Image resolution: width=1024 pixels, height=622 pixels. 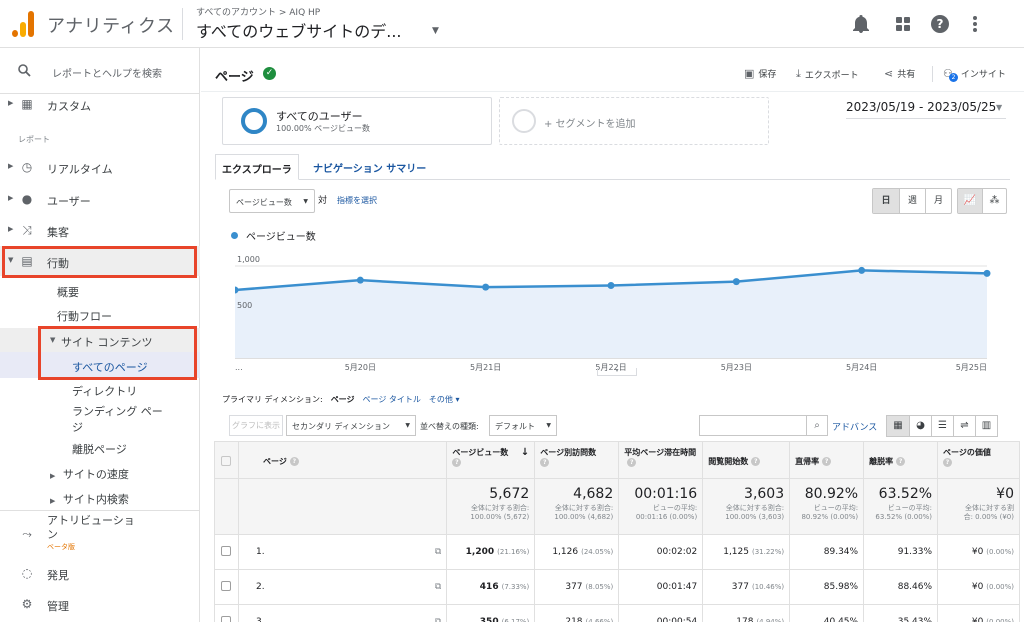 What do you see at coordinates (100, 604) in the screenshot?
I see `sidebar-item-admin: ⚙ 管理` at bounding box center [100, 604].